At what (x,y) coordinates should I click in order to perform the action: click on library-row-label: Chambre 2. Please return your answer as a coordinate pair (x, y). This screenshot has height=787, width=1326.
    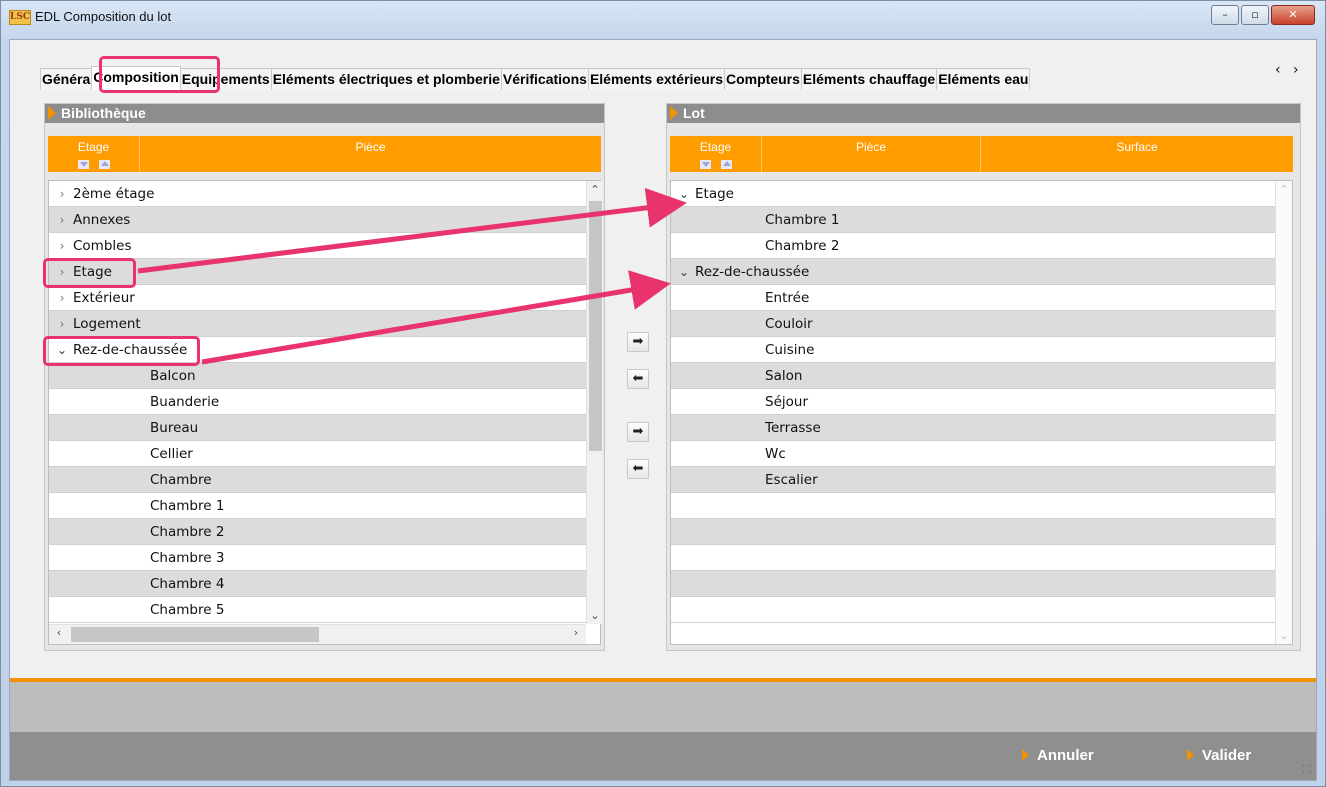
    Looking at the image, I should click on (187, 532).